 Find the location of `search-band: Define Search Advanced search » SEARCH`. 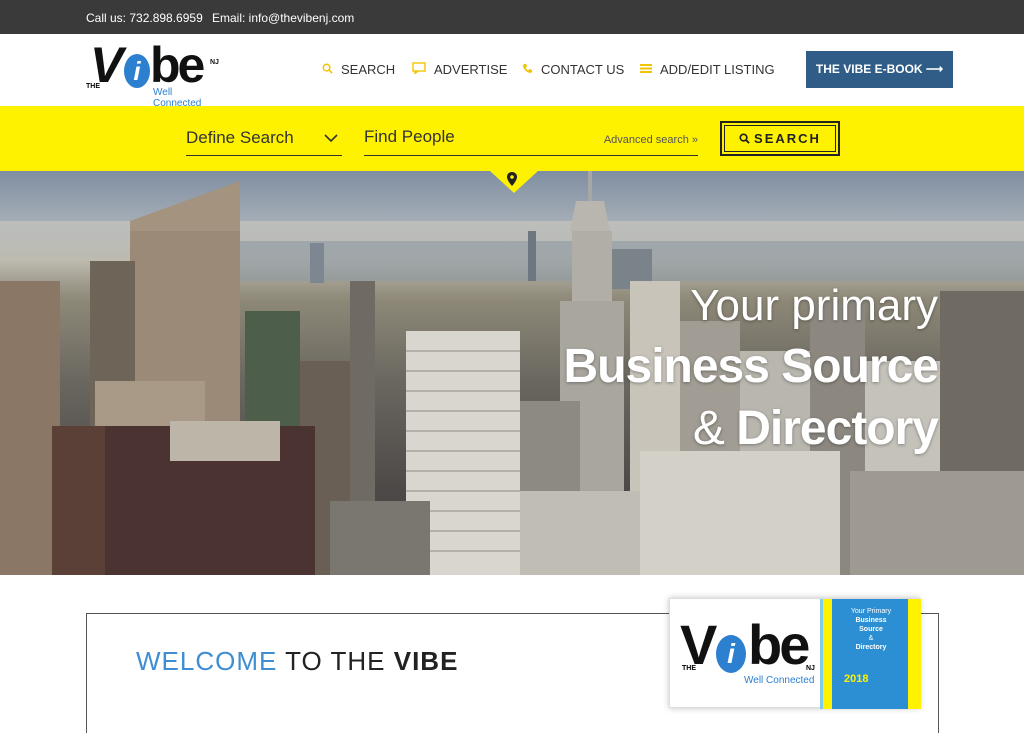

search-band: Define Search Advanced search » SEARCH is located at coordinates (512, 138).